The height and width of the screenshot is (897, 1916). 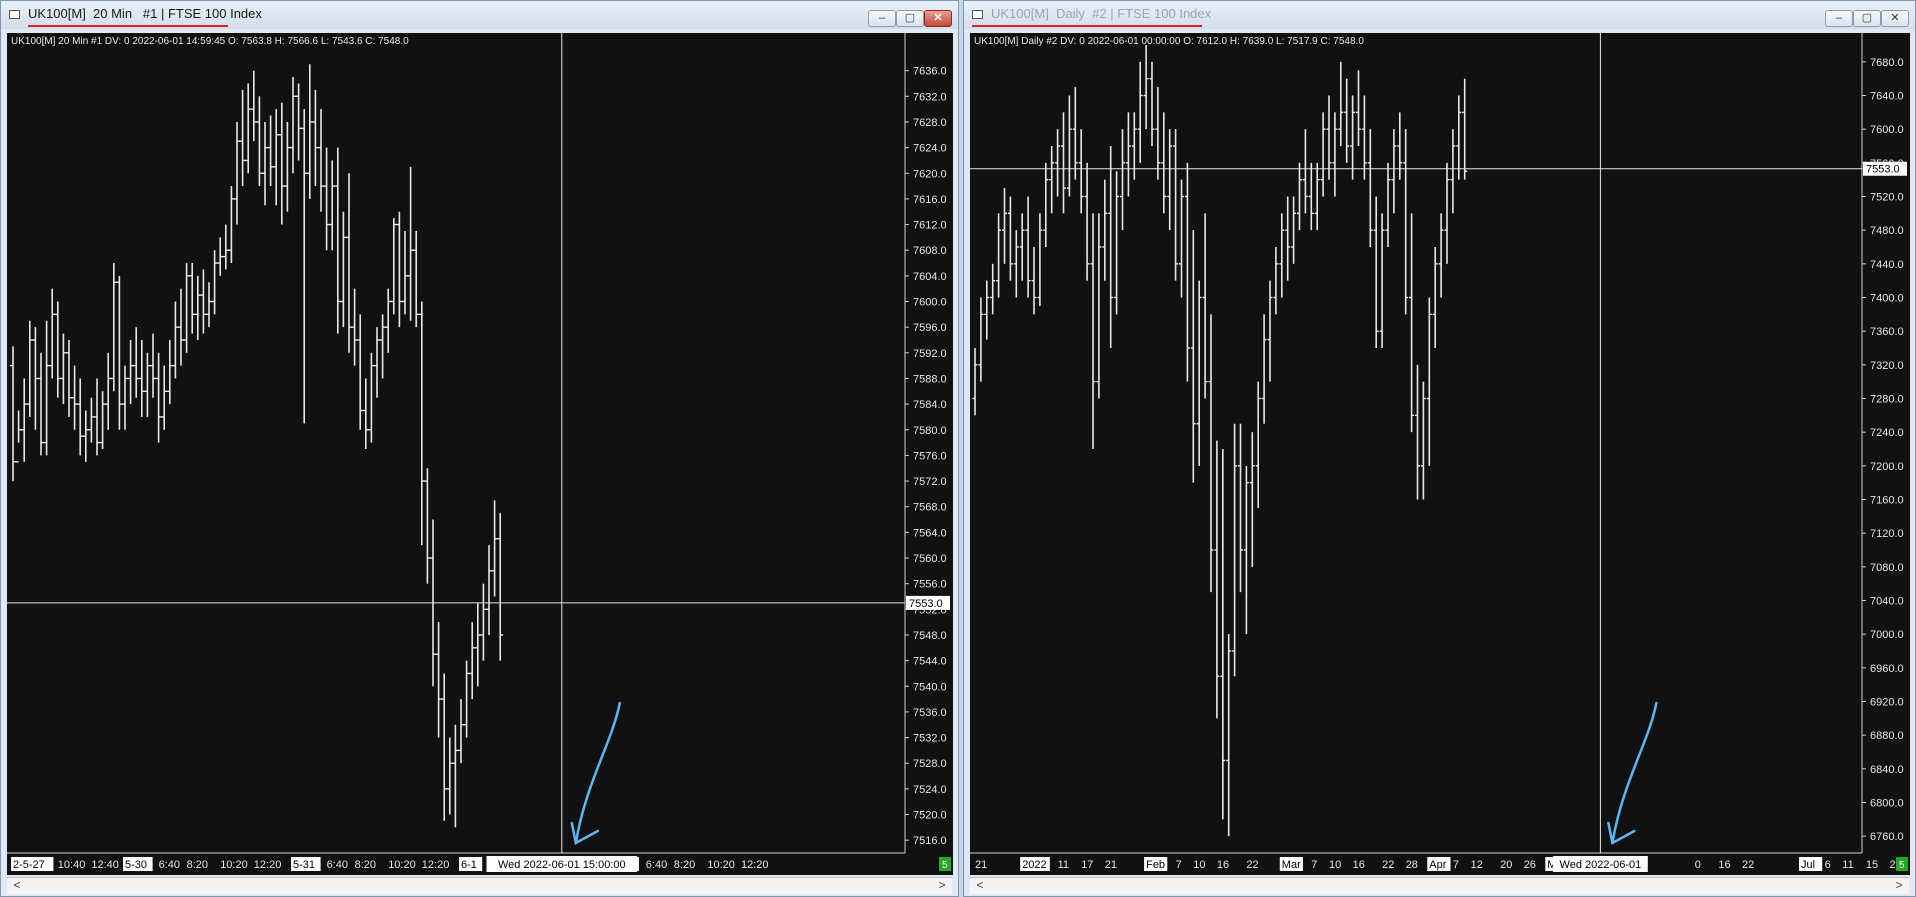 I want to click on price-tick-label: 7440.0, so click(x=1887, y=265).